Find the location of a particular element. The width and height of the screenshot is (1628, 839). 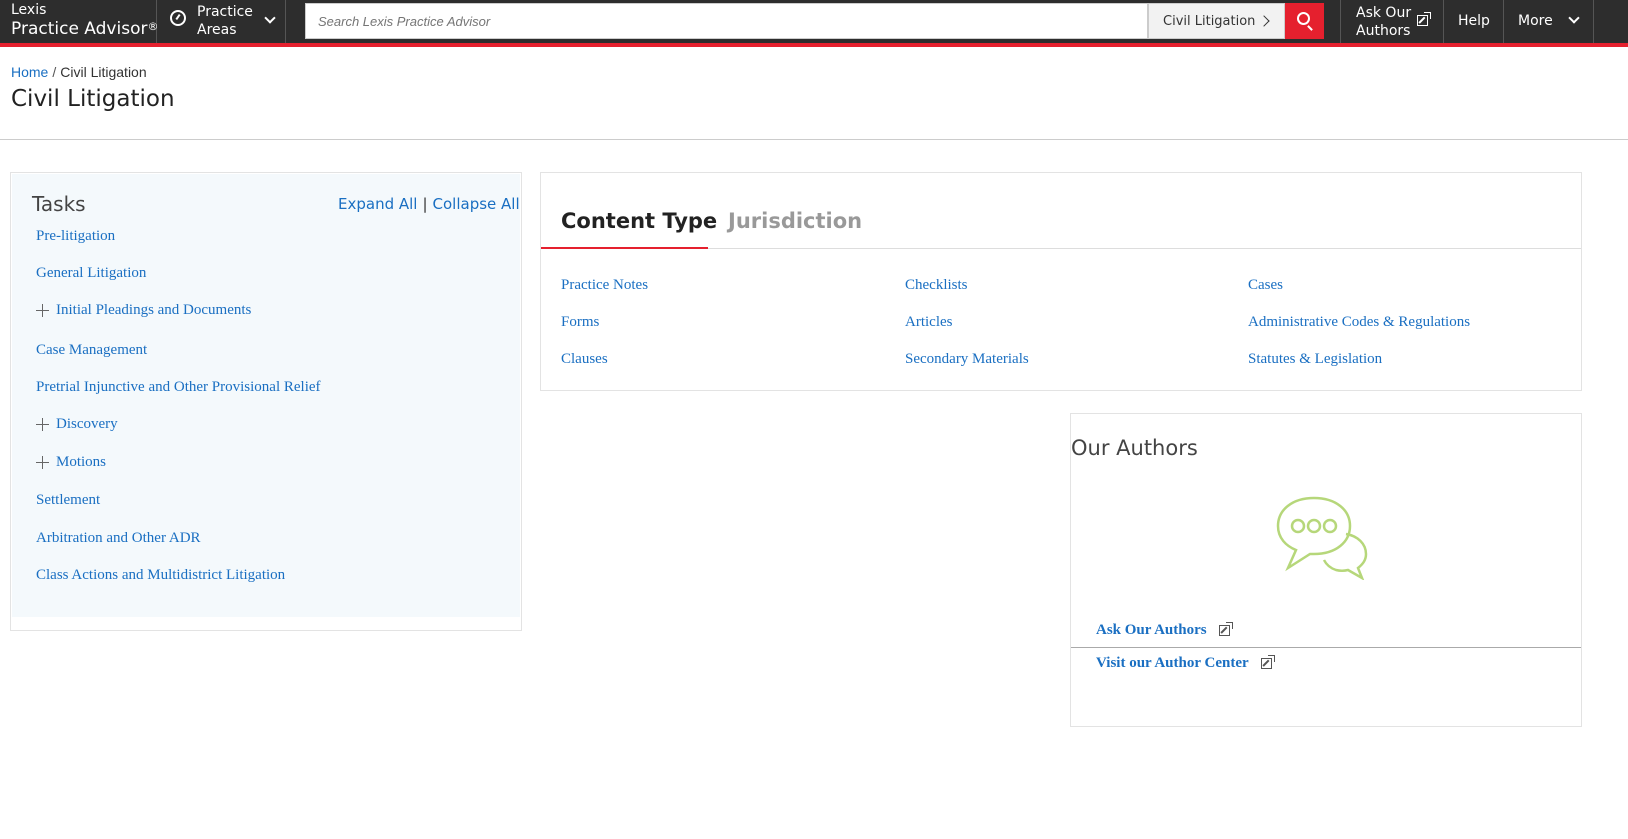

chevron-right-icon is located at coordinates (1264, 21).